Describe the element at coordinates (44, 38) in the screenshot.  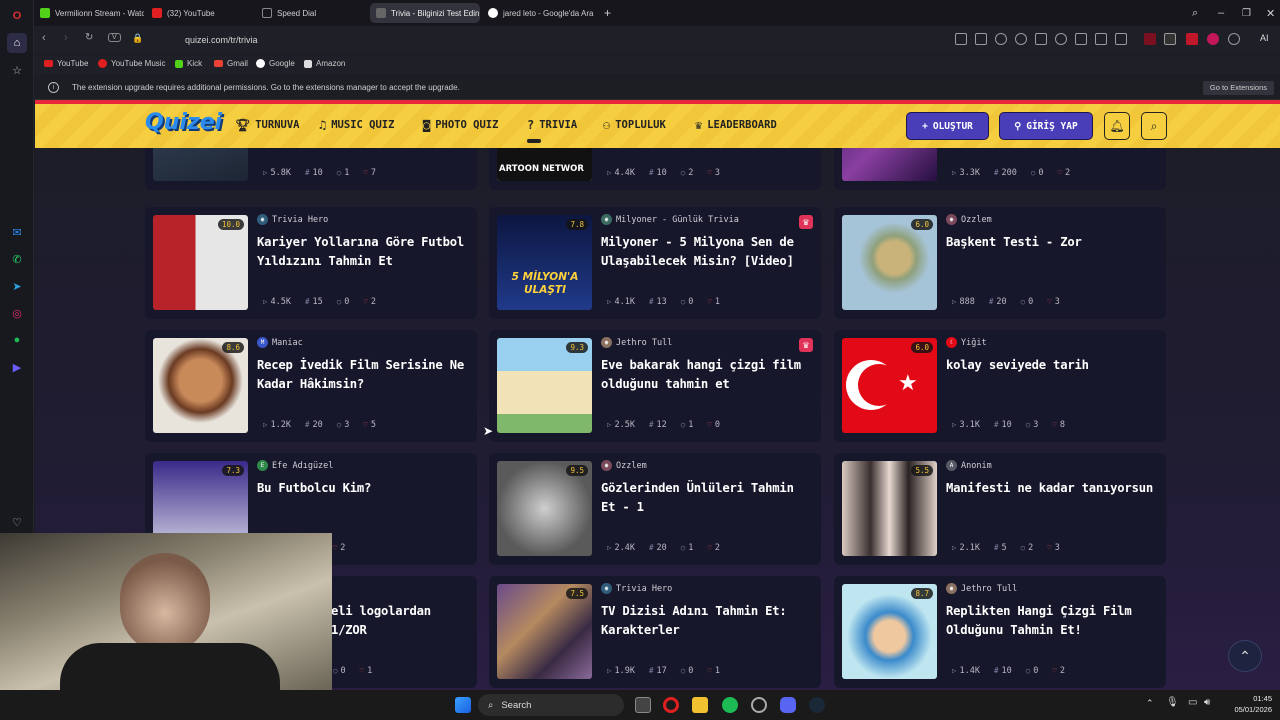
I see `back-icon: ‹` at that location.